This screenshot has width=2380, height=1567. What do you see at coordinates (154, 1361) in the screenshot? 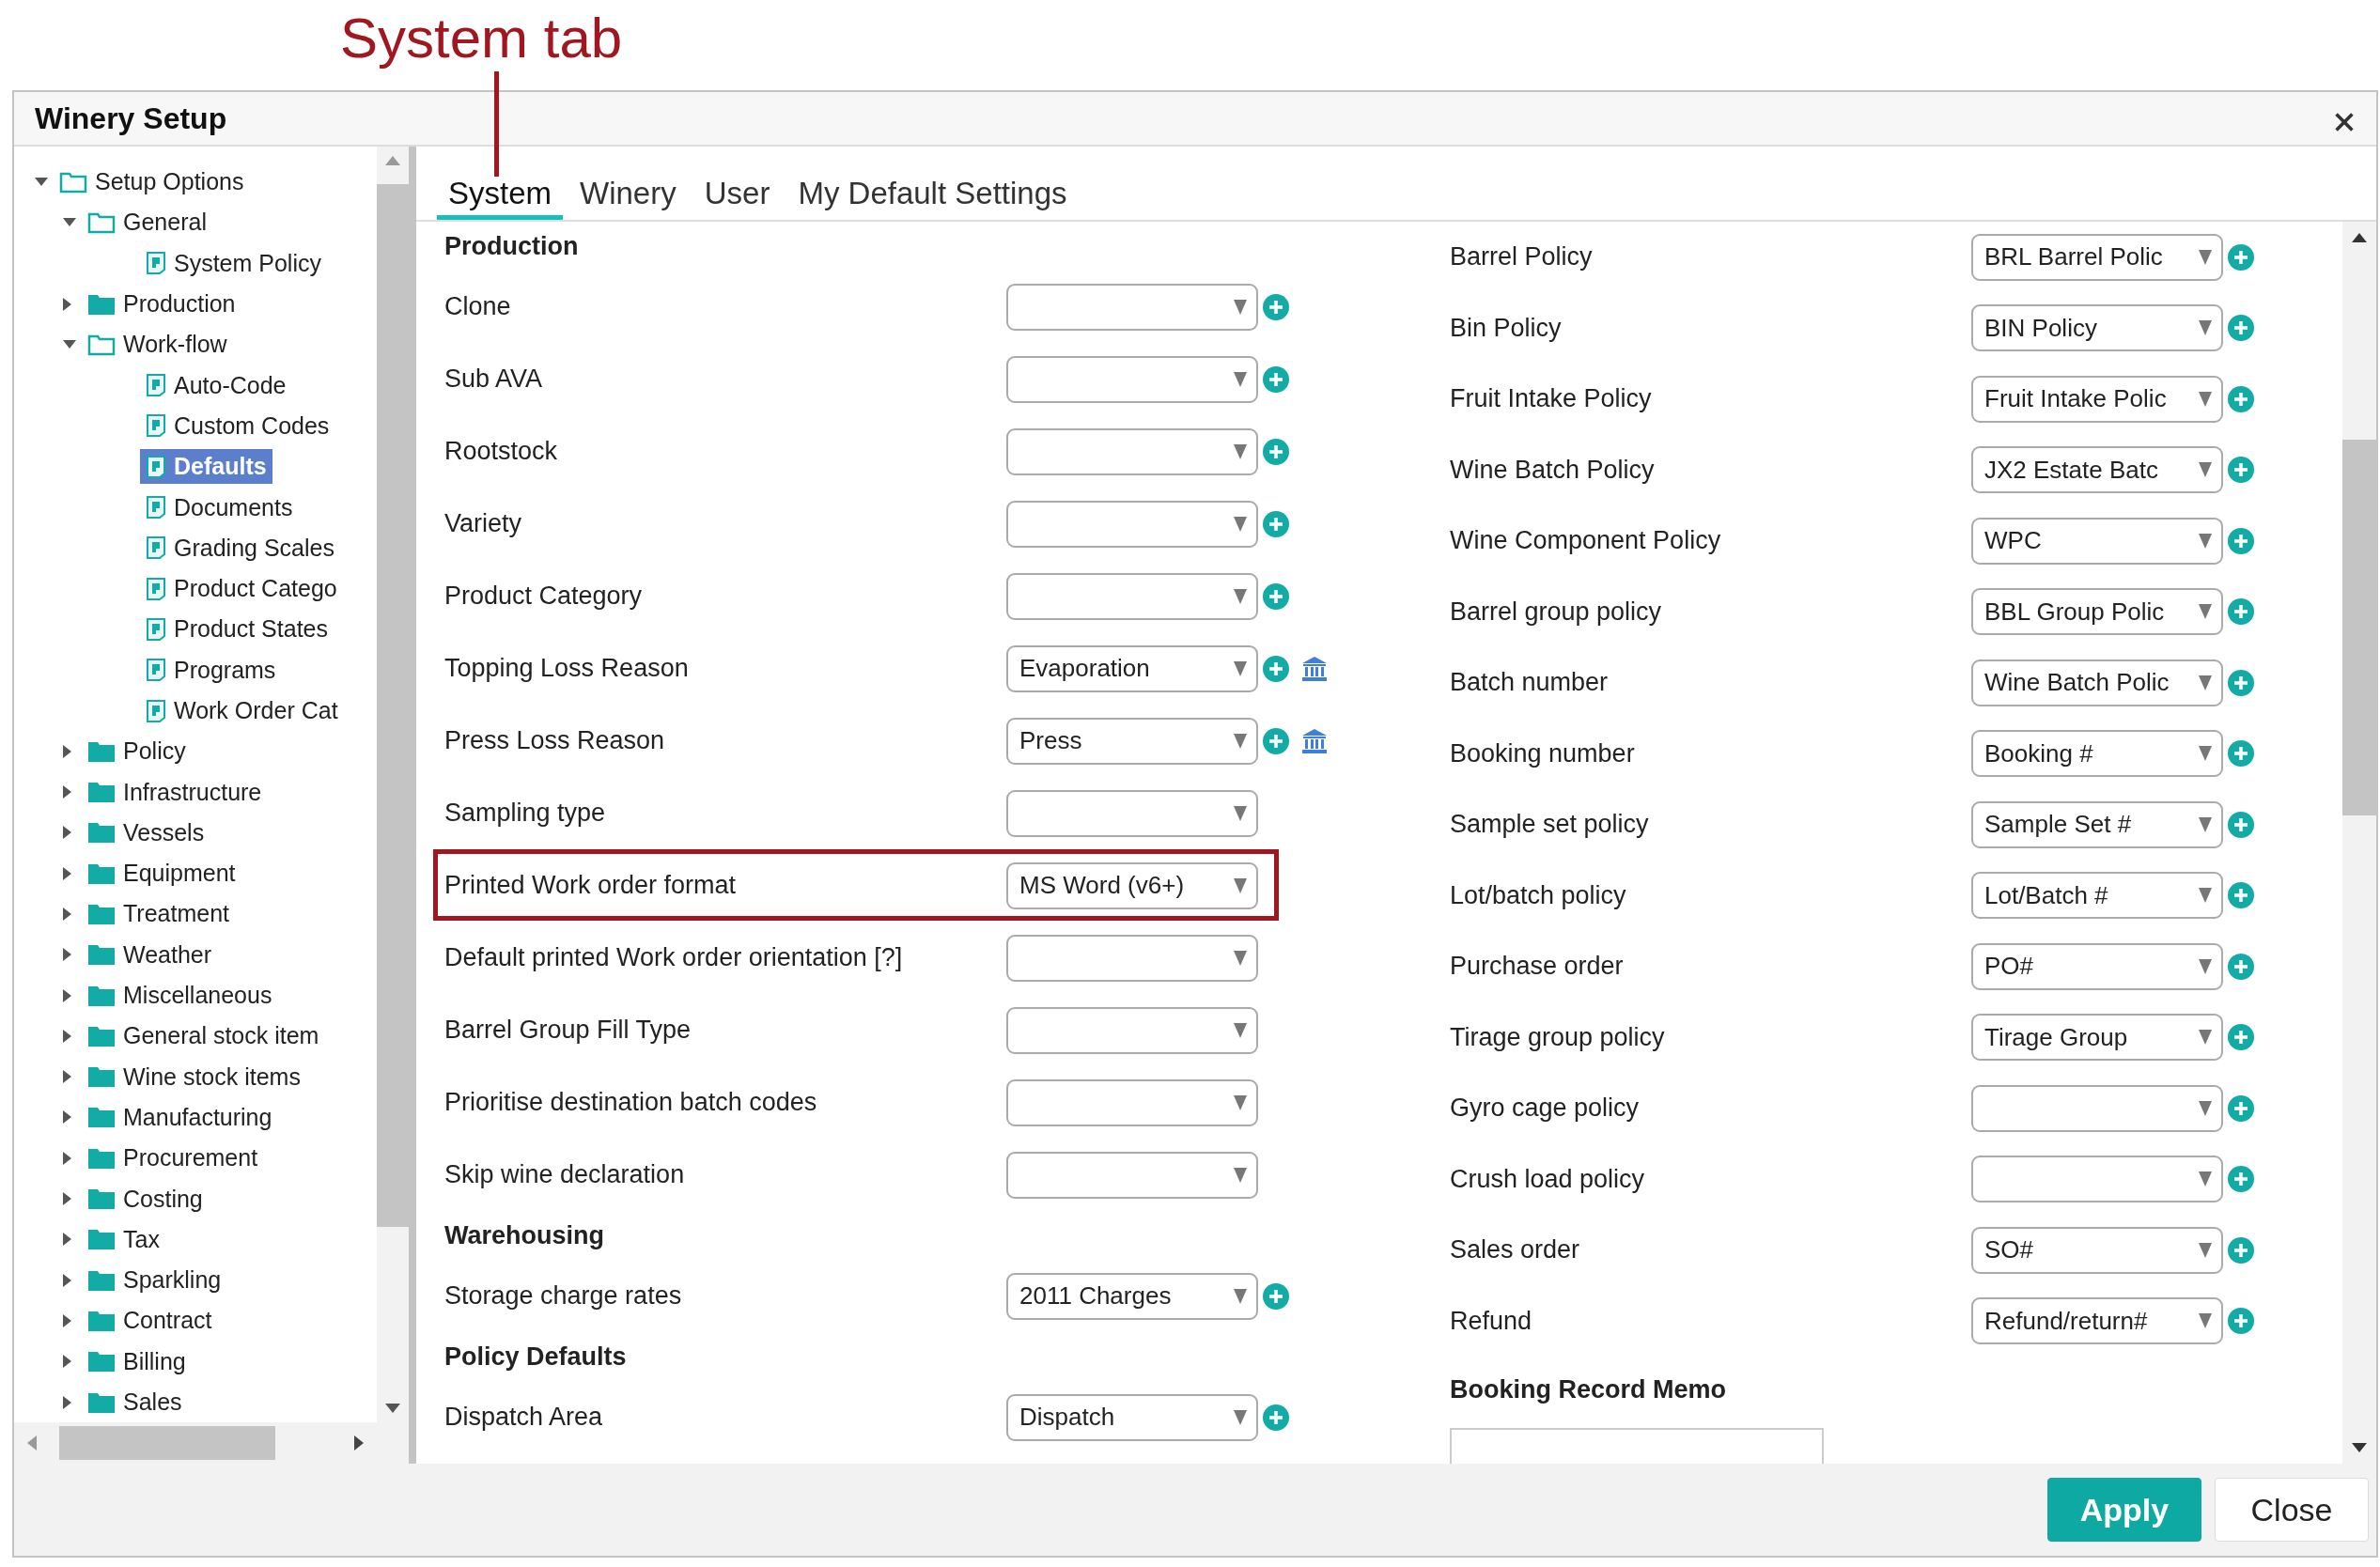
I see `tree-item: Billing` at bounding box center [154, 1361].